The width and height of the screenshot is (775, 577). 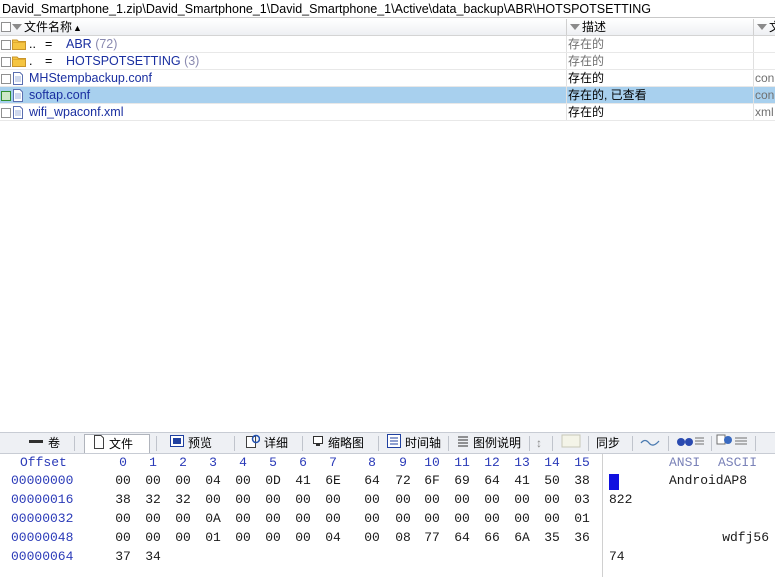 I want to click on sort-toggle-icon: ↕, so click(x=539, y=443).